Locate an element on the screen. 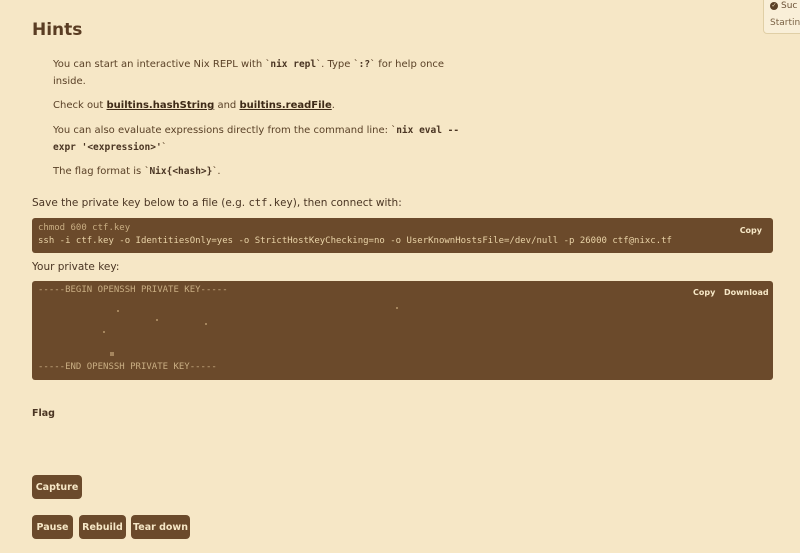 This screenshot has width=800, height=553. capture-button: Capture is located at coordinates (57, 487).